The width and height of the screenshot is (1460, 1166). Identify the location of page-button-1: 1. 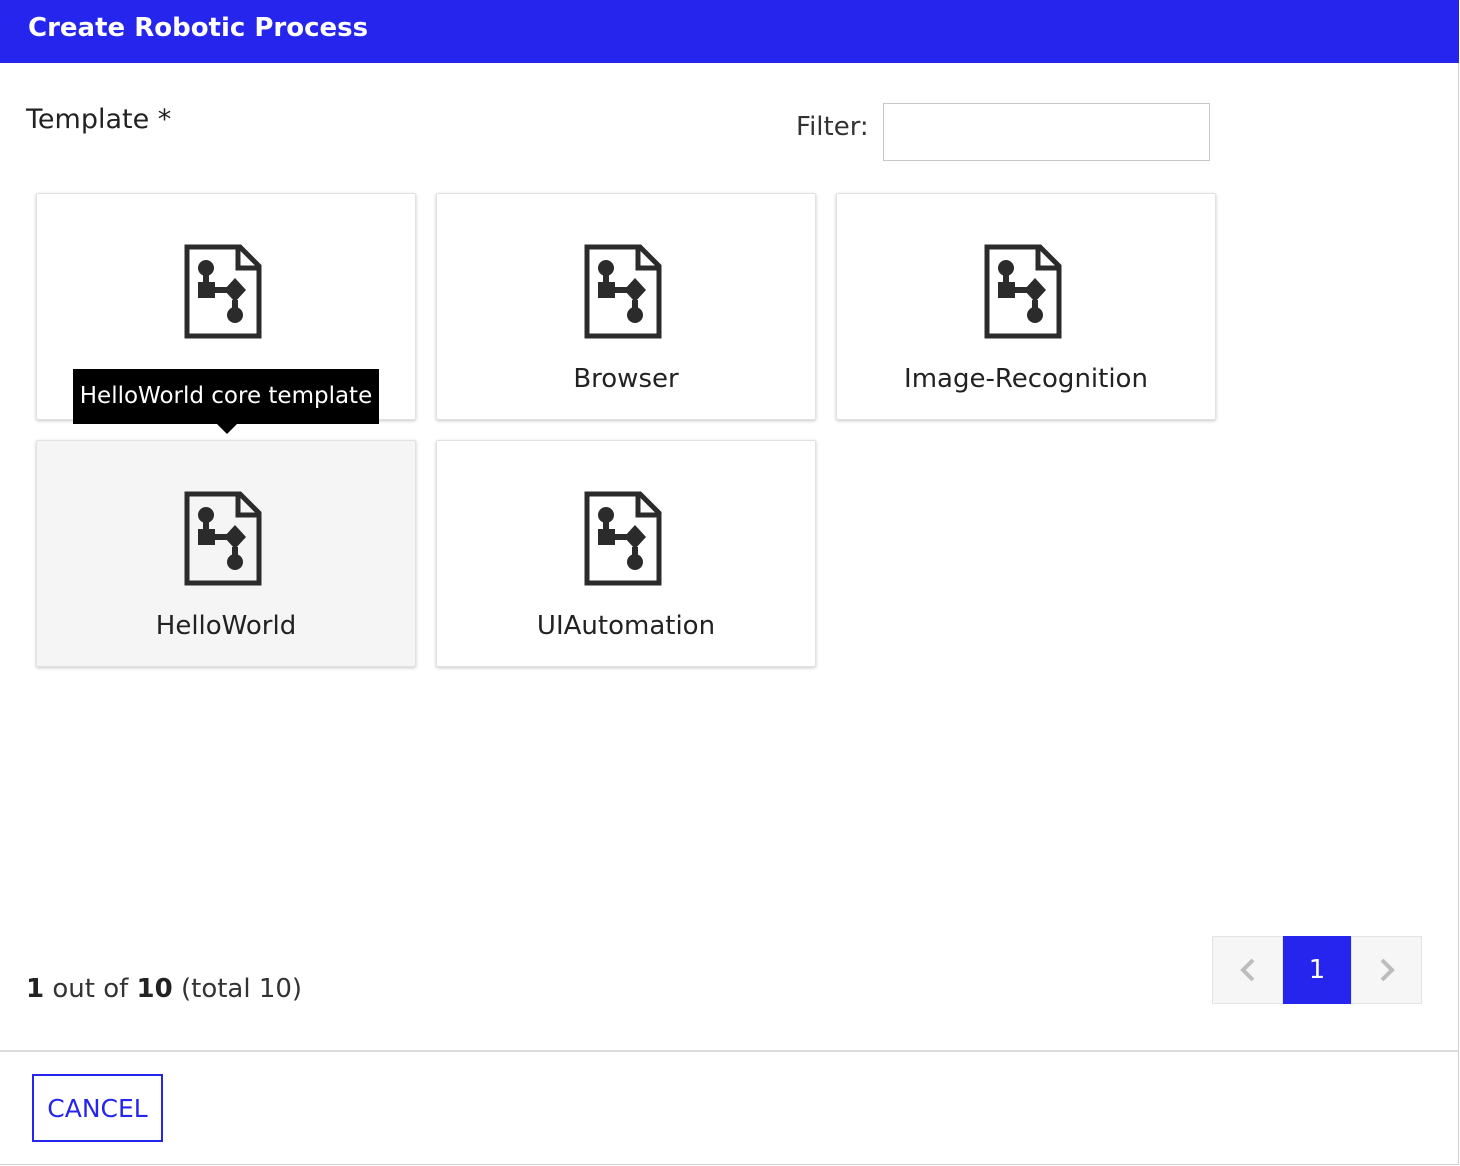
(1317, 970).